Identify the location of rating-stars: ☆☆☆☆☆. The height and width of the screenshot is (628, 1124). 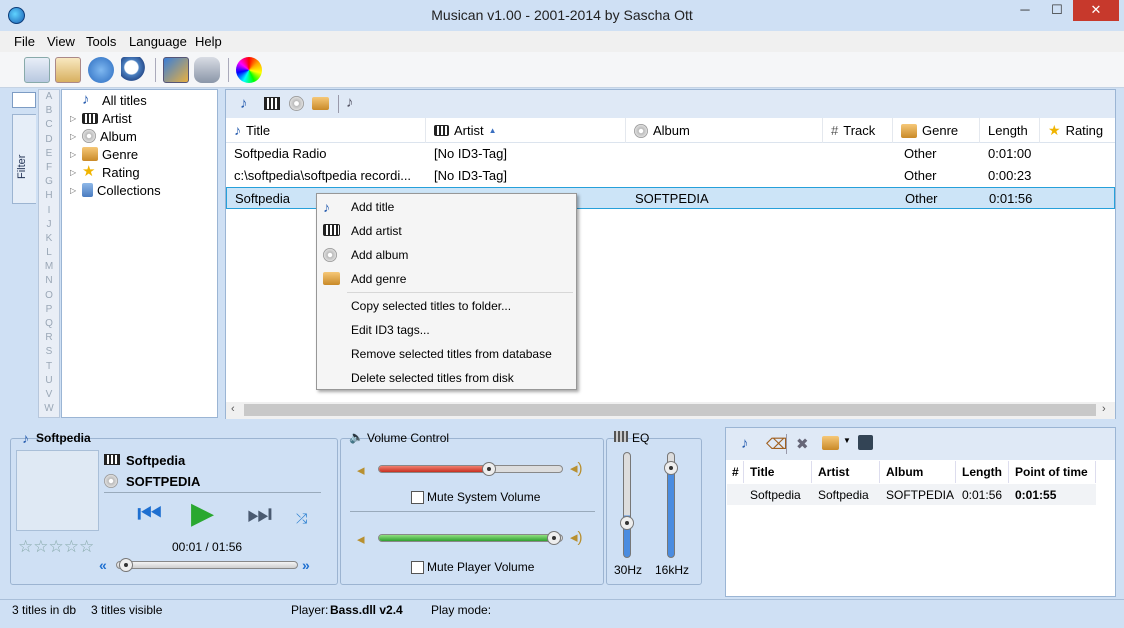
(56, 547).